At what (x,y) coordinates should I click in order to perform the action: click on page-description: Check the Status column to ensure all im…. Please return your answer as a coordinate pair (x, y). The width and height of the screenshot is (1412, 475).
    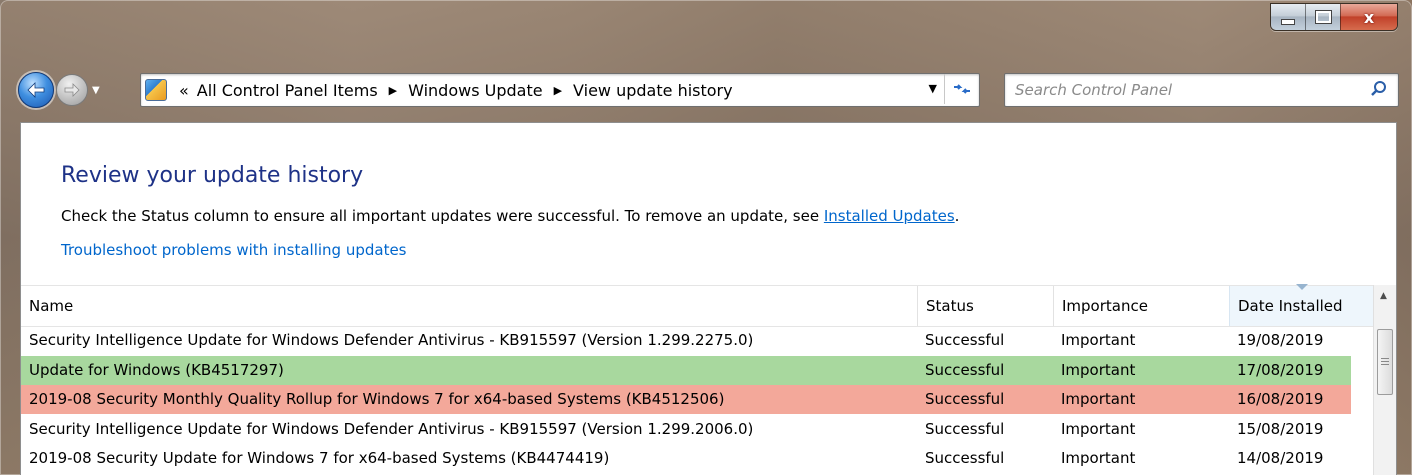
    Looking at the image, I should click on (510, 216).